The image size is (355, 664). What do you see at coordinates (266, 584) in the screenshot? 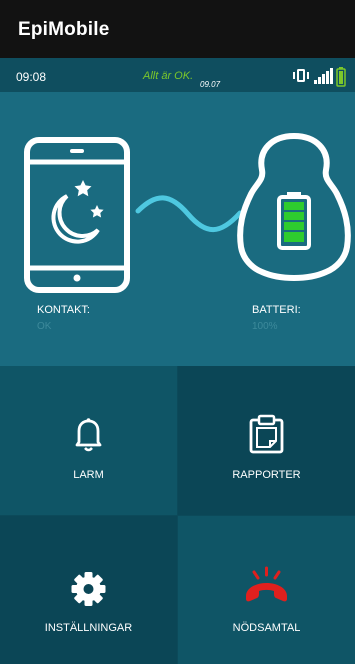
I see `emergency-phone-icon` at bounding box center [266, 584].